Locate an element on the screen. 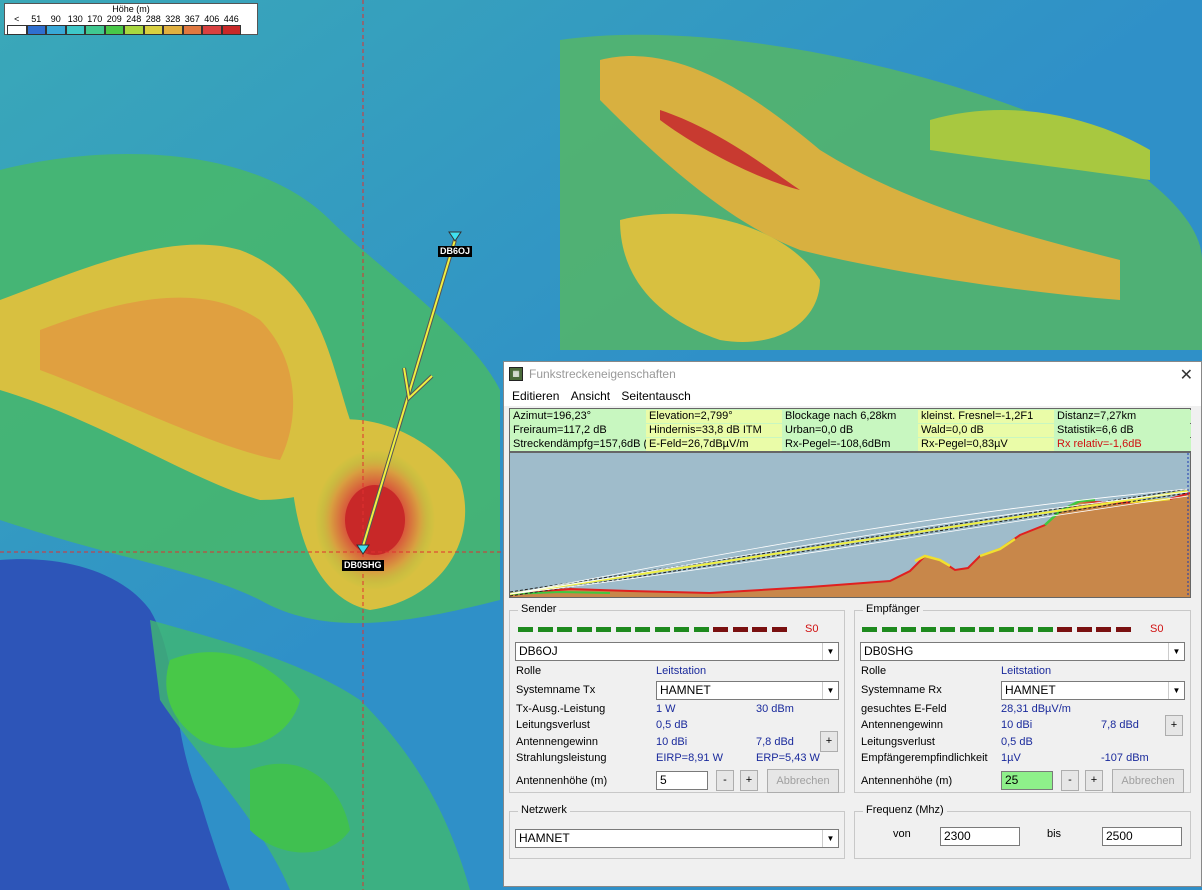 The image size is (1202, 890). legend-value: 328 is located at coordinates (173, 19).